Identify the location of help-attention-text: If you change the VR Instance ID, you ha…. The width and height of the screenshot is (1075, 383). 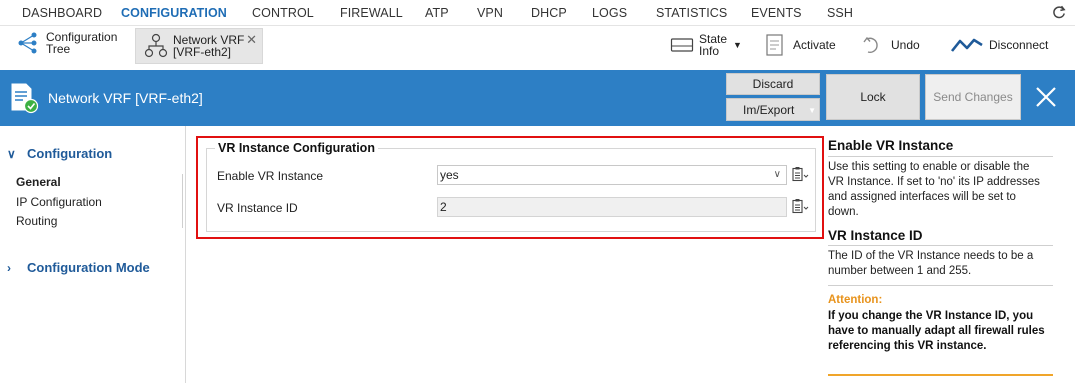
(936, 331).